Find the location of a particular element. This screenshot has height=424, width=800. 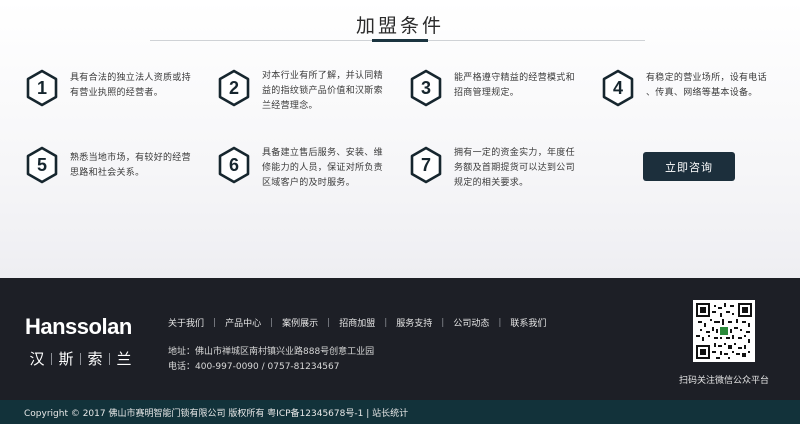

condition-text: 具有合法的独立法人资质或持 有营业执照的经营者。 is located at coordinates (130, 86).